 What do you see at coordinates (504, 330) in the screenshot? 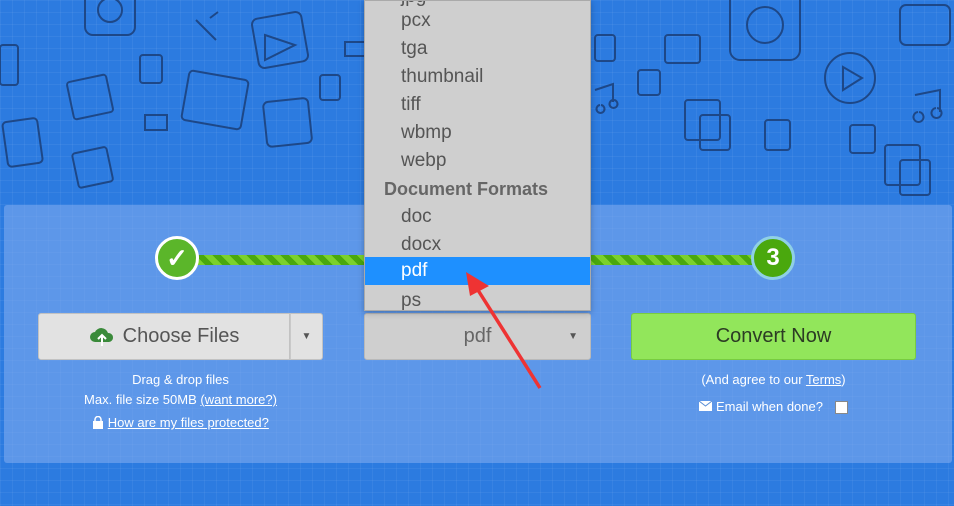
I see `annotation-arrow` at bounding box center [504, 330].